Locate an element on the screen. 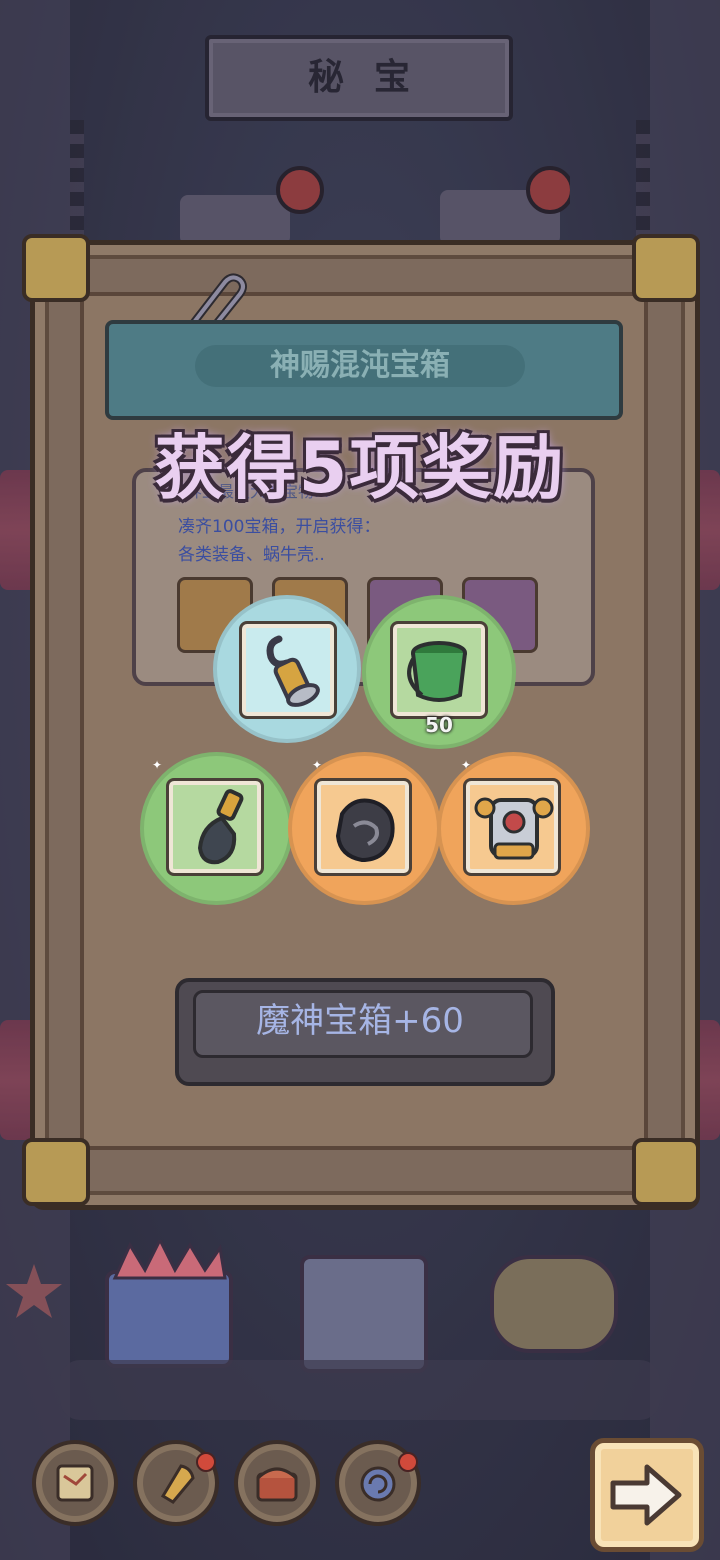 This screenshot has height=1560, width=720. nav-map-button is located at coordinates (75, 1483).